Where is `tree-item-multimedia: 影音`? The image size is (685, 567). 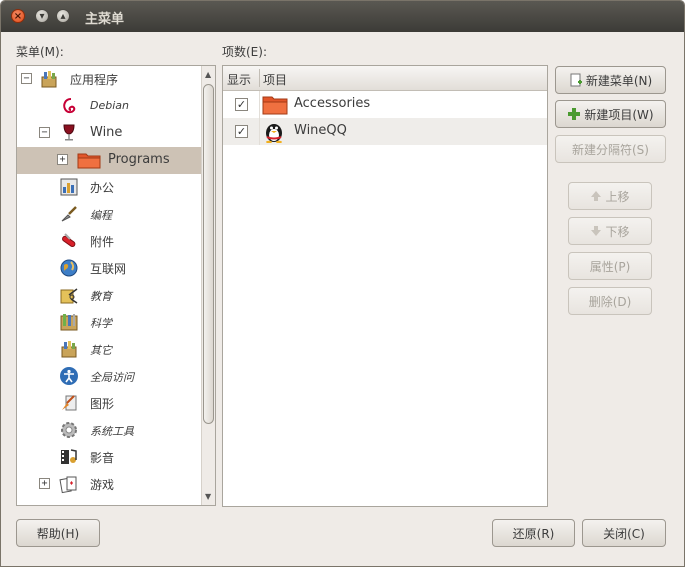
tree-item-multimedia: 影音 is located at coordinates (109, 457).